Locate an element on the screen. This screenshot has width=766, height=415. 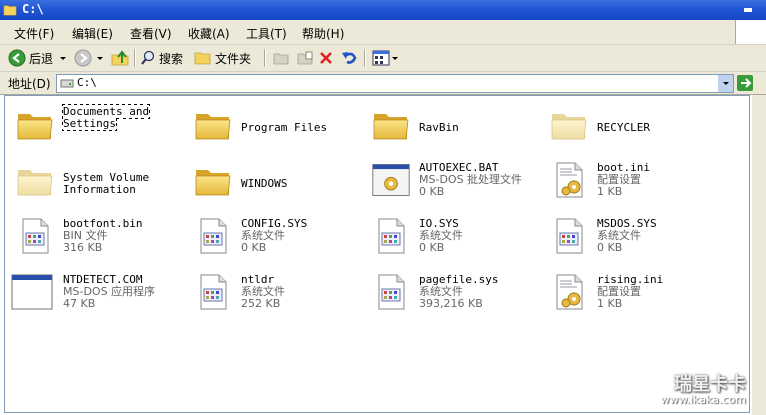
go-button is located at coordinates (745, 83).